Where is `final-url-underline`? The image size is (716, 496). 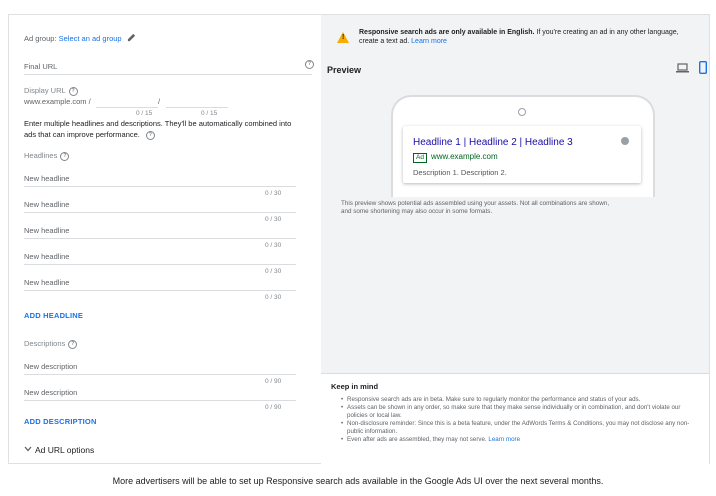 final-url-underline is located at coordinates (168, 74).